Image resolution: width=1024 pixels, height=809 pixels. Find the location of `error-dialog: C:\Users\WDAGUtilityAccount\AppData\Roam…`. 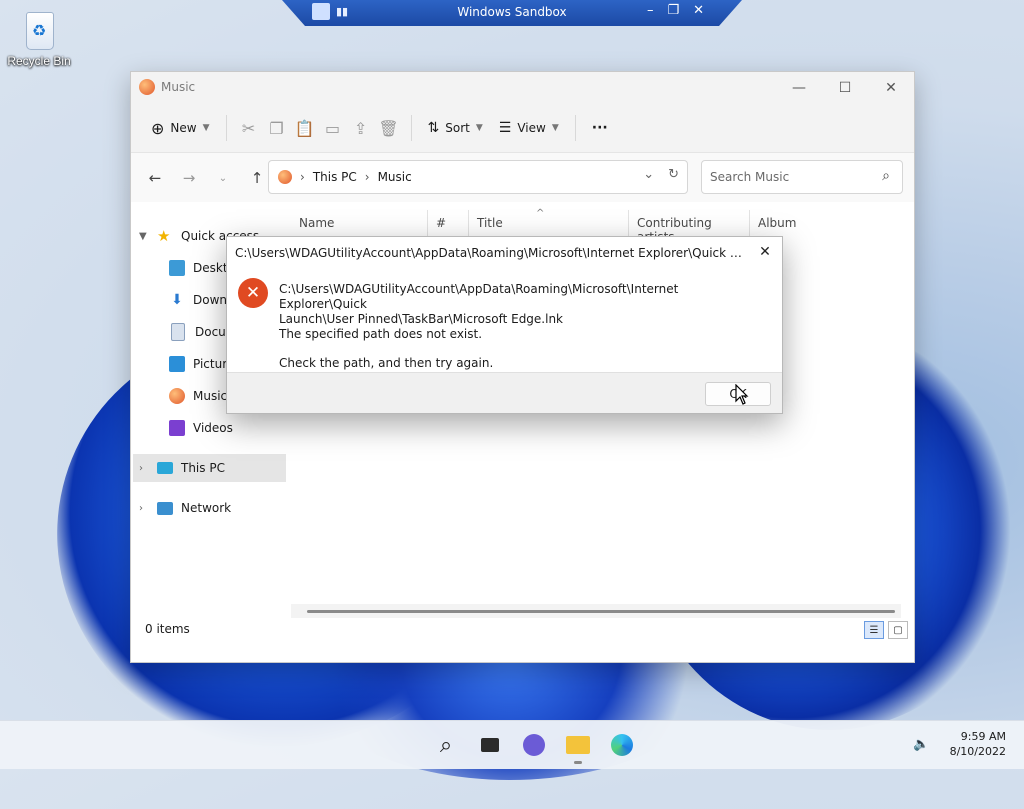

error-dialog: C:\Users\WDAGUtilityAccount\AppData\Roam… is located at coordinates (504, 325).